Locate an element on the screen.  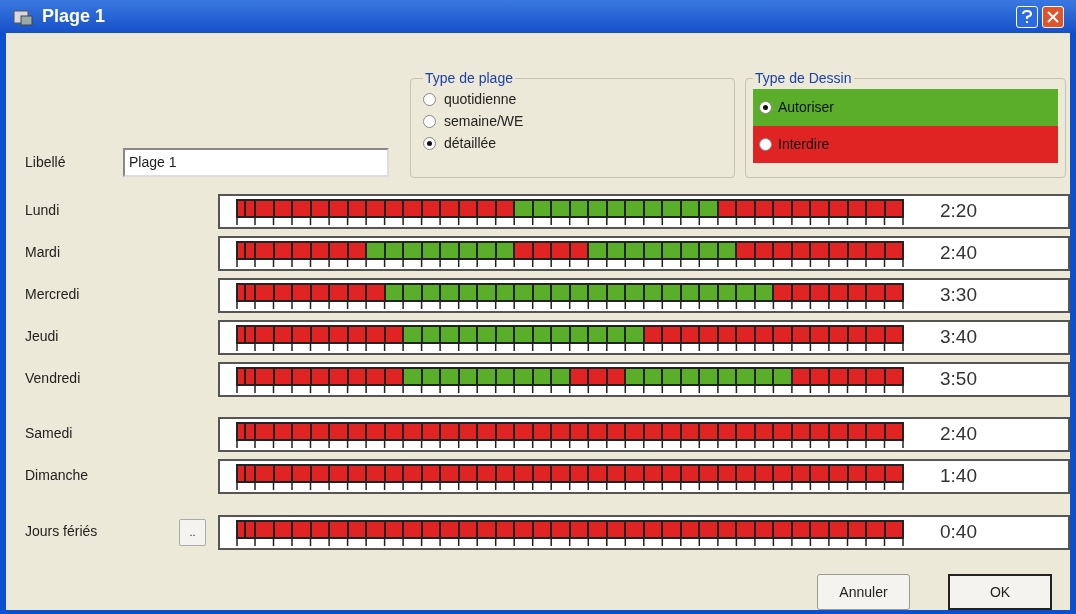
radio-button is located at coordinates (429, 121).